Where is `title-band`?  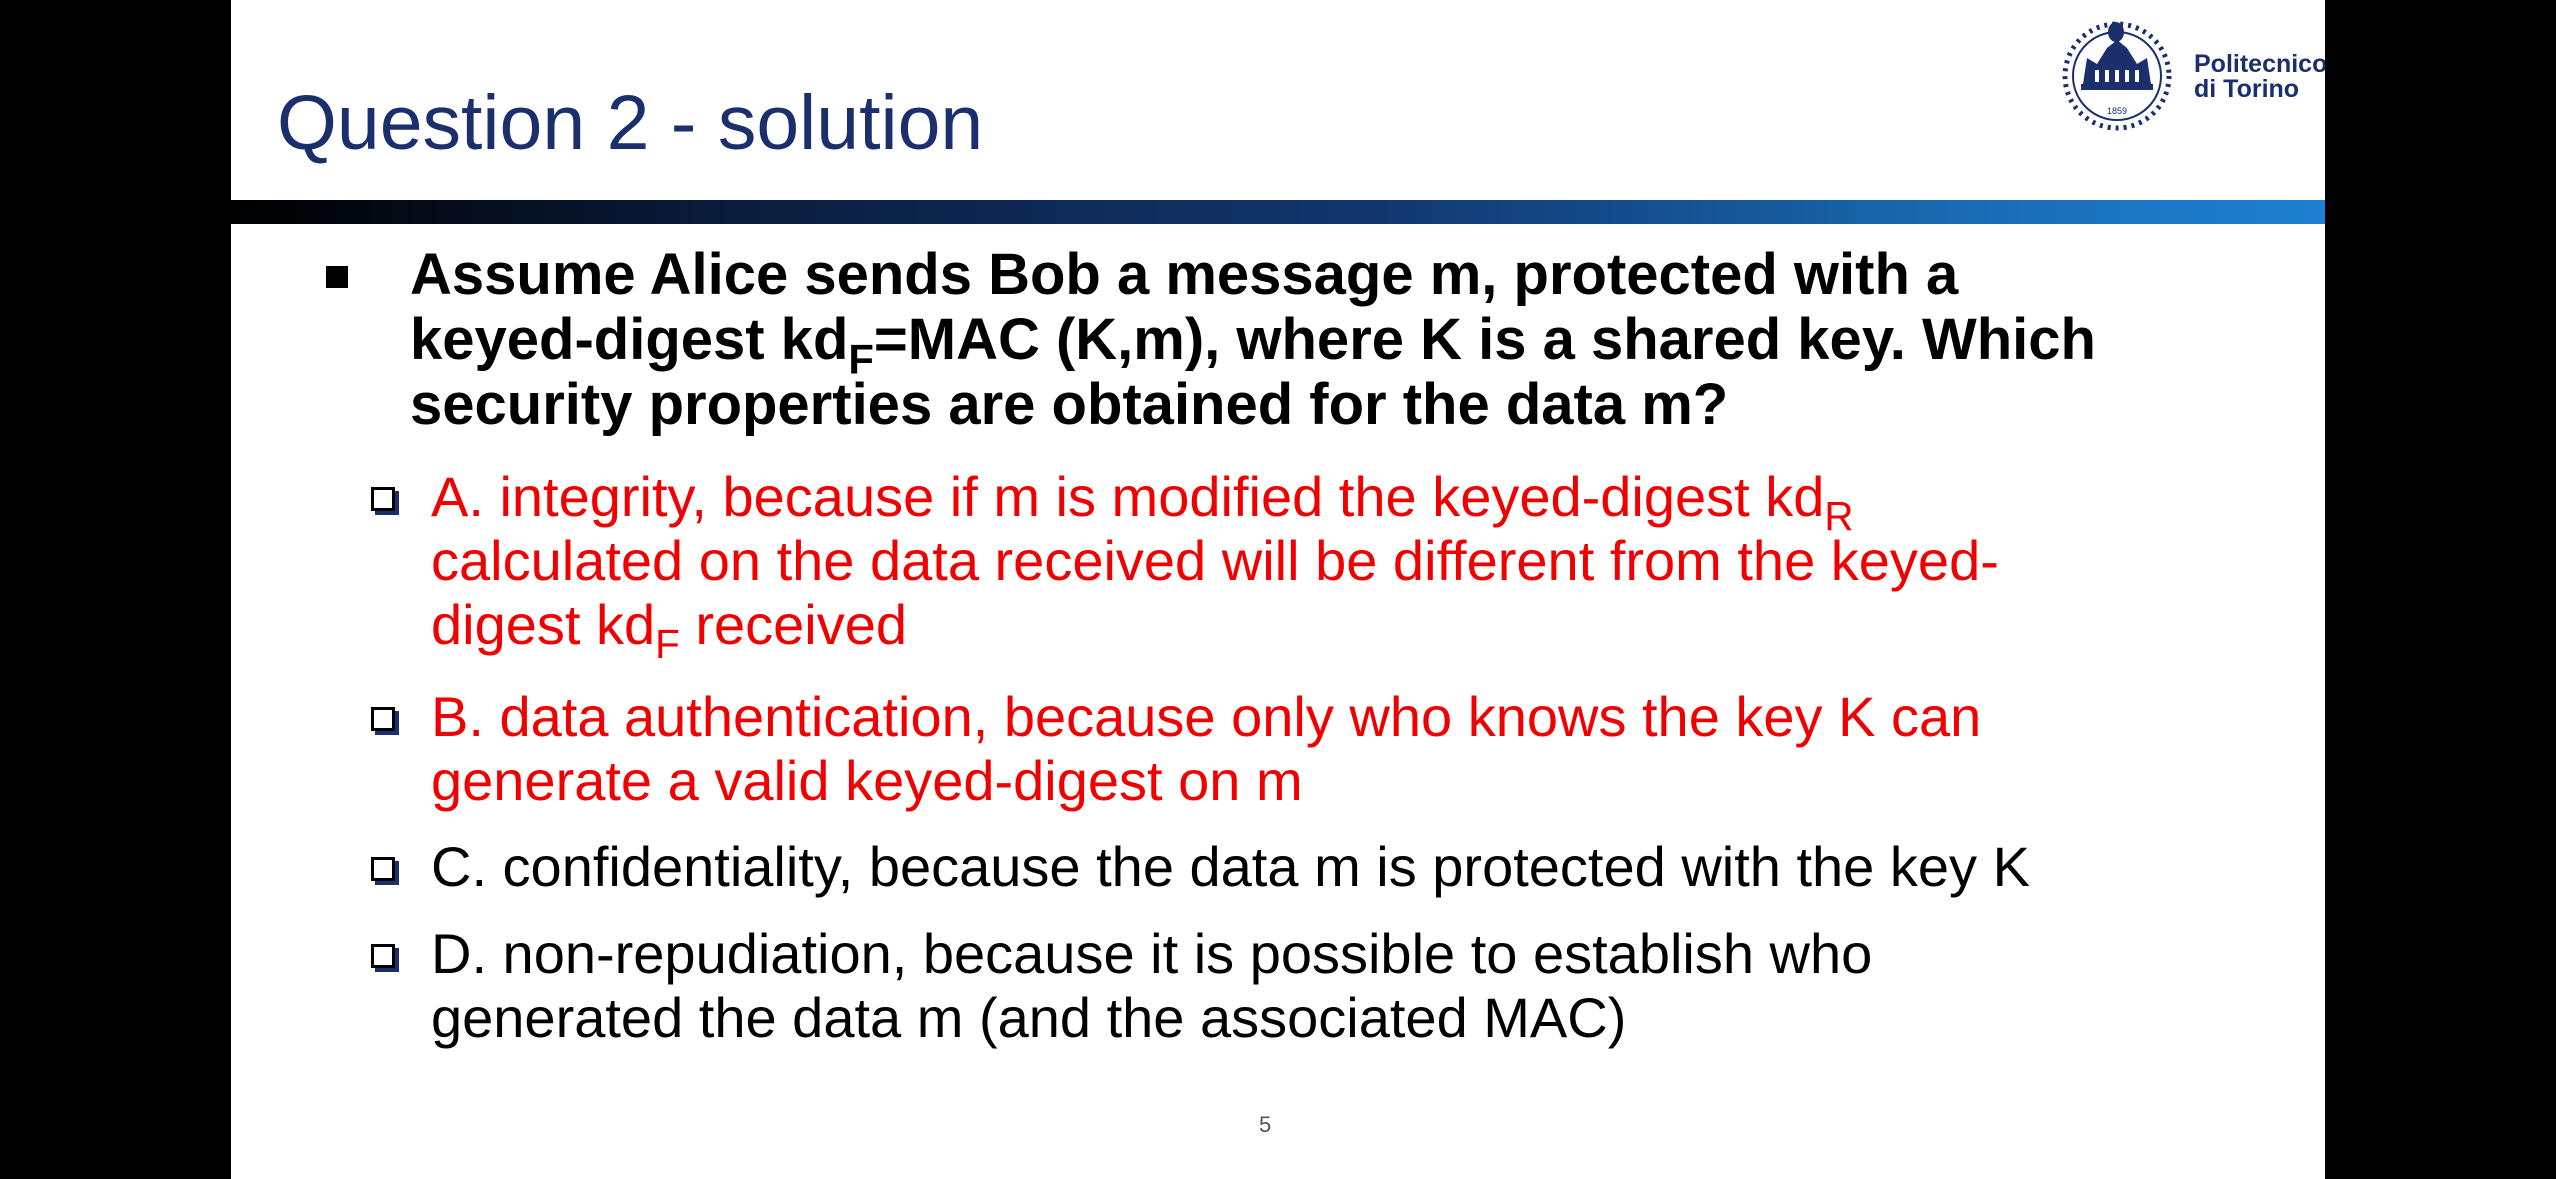 title-band is located at coordinates (1278, 212).